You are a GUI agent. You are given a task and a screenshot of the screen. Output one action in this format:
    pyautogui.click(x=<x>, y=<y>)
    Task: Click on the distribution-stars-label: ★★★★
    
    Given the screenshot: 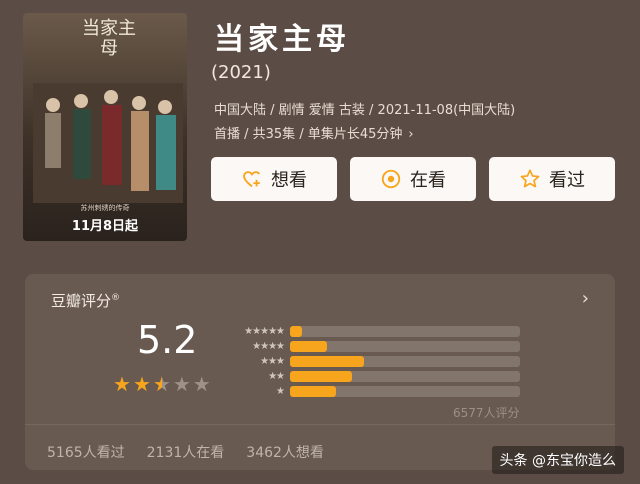 What is the action you would take?
    pyautogui.click(x=268, y=346)
    